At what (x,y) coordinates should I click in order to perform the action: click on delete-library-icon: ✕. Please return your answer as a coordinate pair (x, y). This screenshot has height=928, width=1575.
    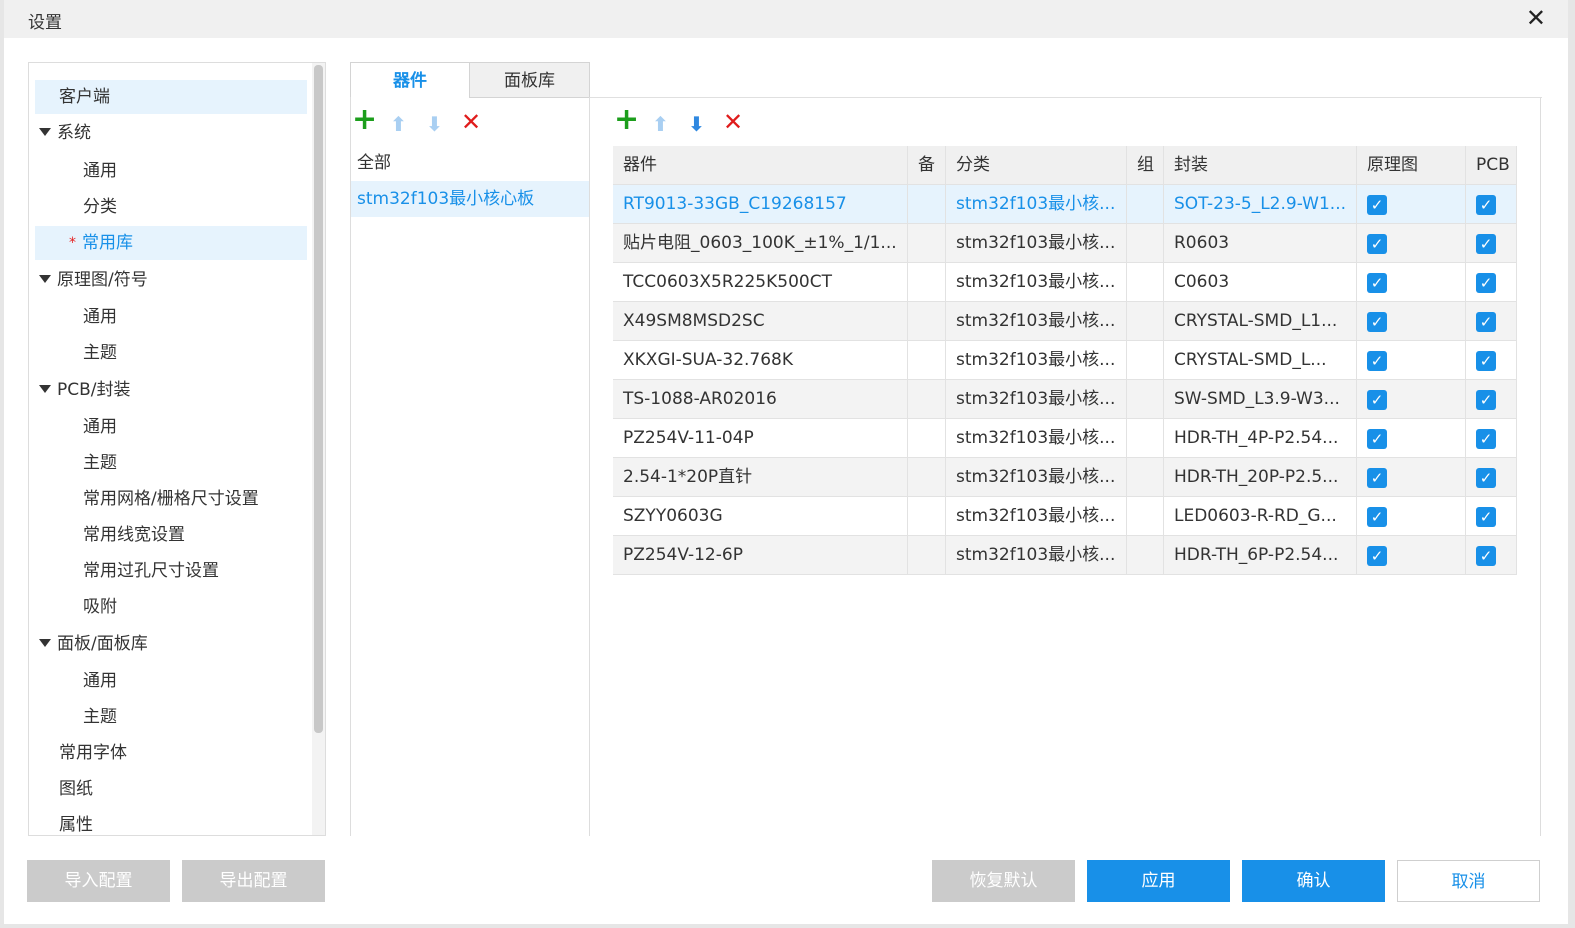
    Looking at the image, I should click on (471, 122).